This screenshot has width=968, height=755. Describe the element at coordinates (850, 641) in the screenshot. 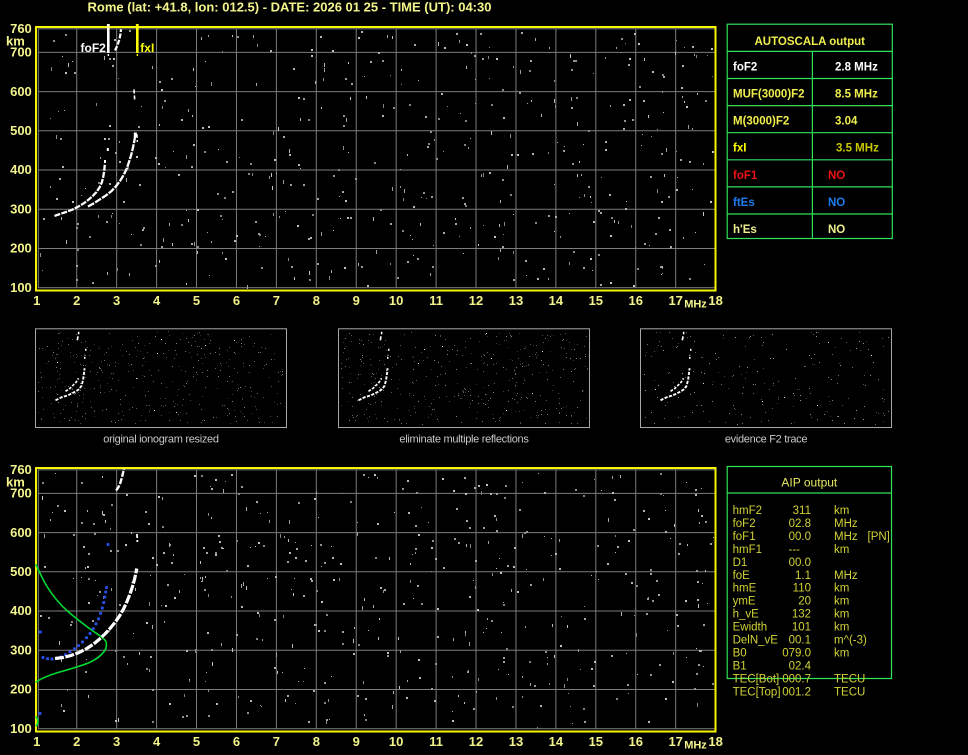

I see `svg-text: m^(-3)` at that location.